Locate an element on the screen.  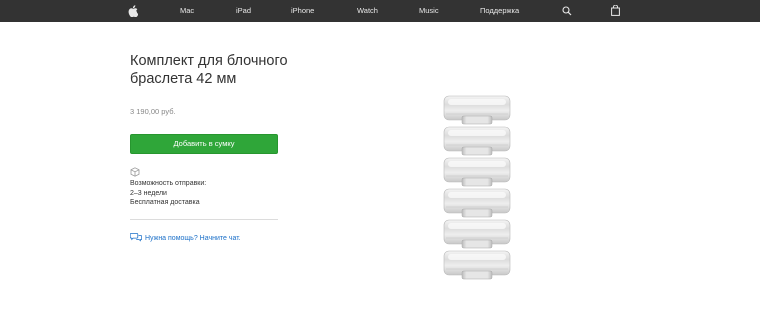
product-title: Комплект для блочного браслета 42 мм is located at coordinates (209, 70).